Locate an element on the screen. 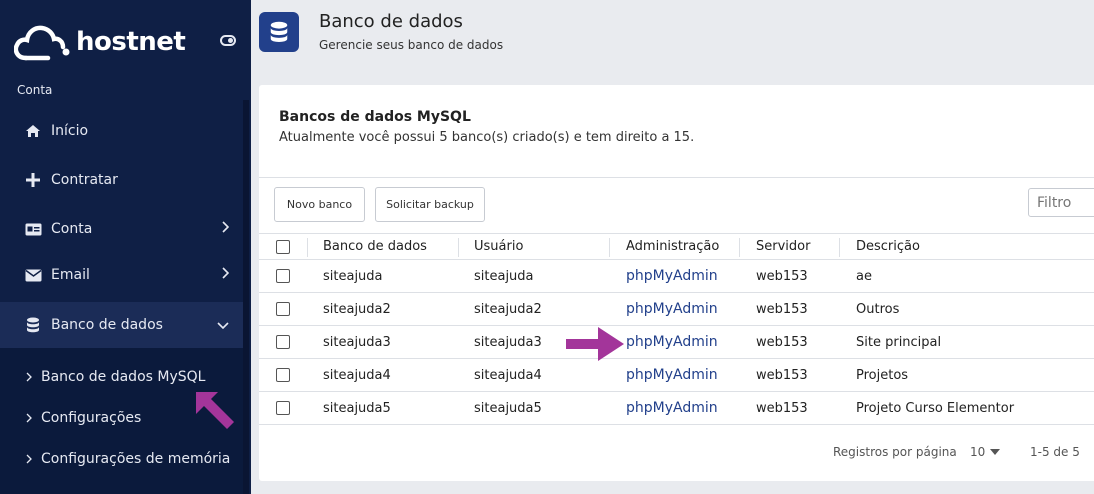 Image resolution: width=1094 pixels, height=494 pixels. select-all-checkbox is located at coordinates (283, 246).